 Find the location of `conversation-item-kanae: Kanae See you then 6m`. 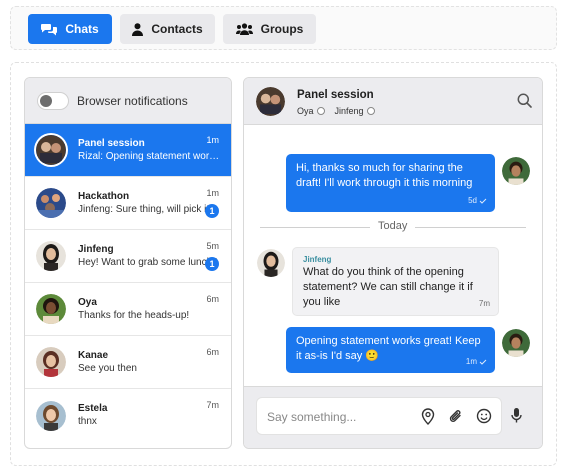

conversation-item-kanae: Kanae See you then 6m is located at coordinates (128, 362).